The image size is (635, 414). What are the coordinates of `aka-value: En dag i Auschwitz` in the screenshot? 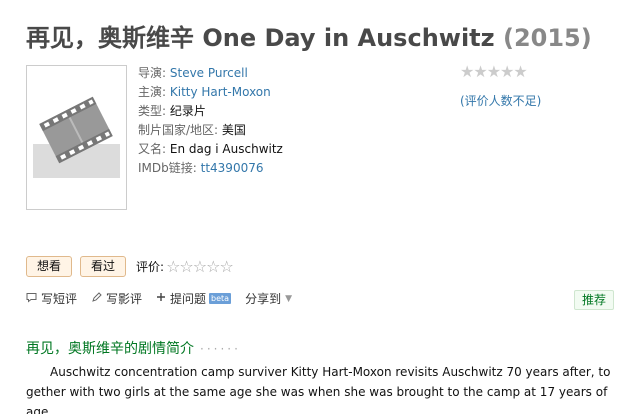 It's located at (226, 149).